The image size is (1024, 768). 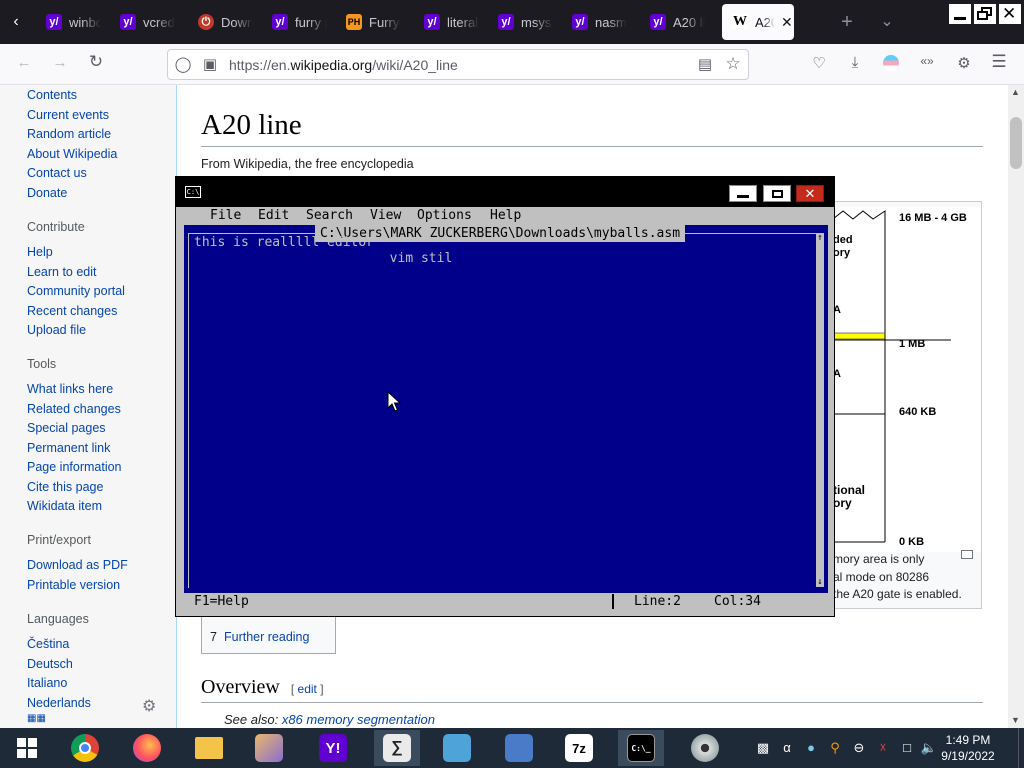 I want to click on taskbar-firefox, so click(x=147, y=748).